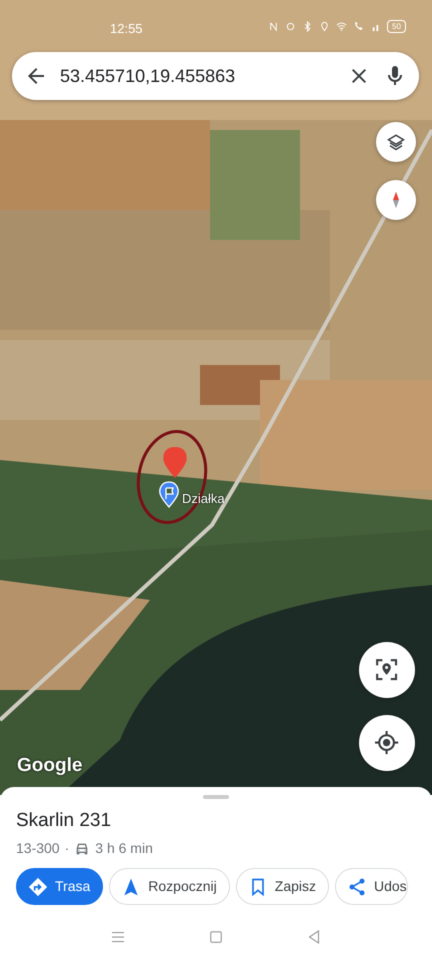 The image size is (432, 960). I want to click on directions-icon, so click(38, 886).